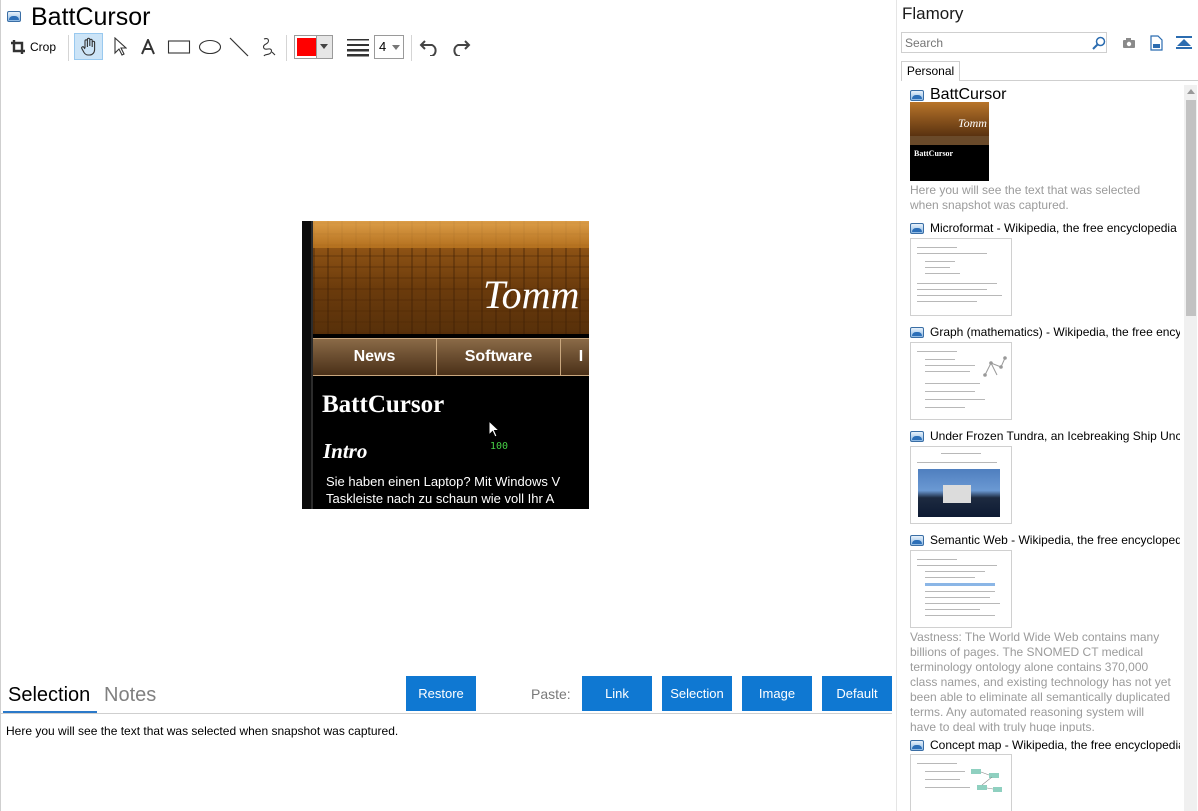 The height and width of the screenshot is (811, 1198). Describe the element at coordinates (1004, 42) in the screenshot. I see `search-input` at that location.